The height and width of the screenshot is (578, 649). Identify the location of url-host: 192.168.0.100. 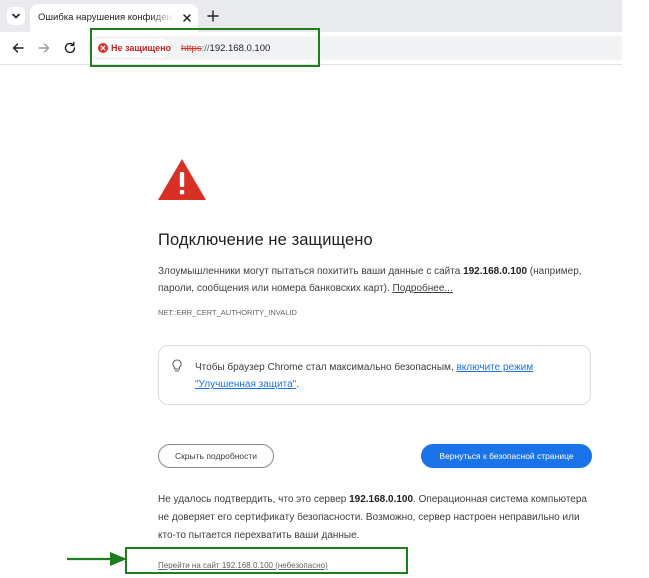
(240, 48).